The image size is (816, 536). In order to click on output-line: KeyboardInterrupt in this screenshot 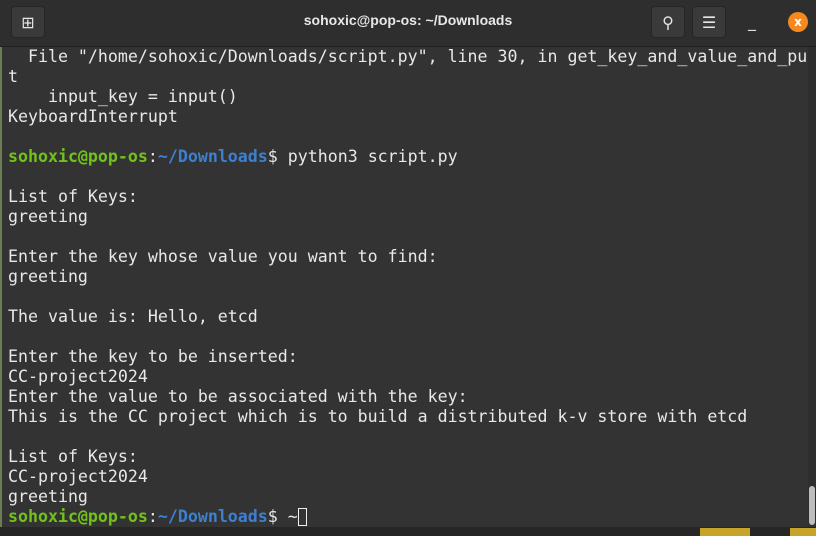, I will do `click(93, 116)`.